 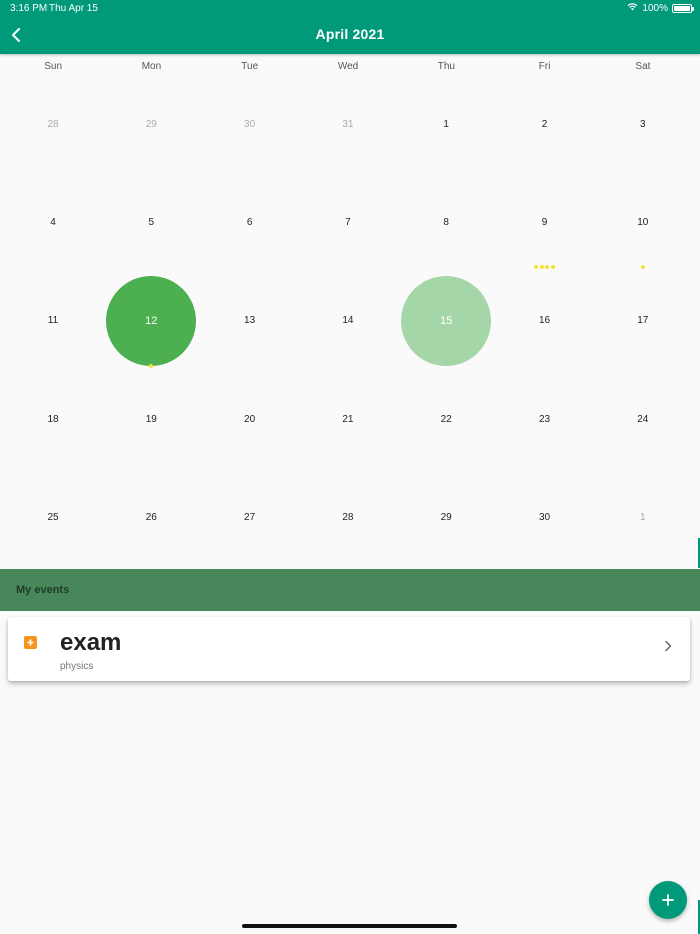 I want to click on status-right: 100%, so click(x=660, y=8).